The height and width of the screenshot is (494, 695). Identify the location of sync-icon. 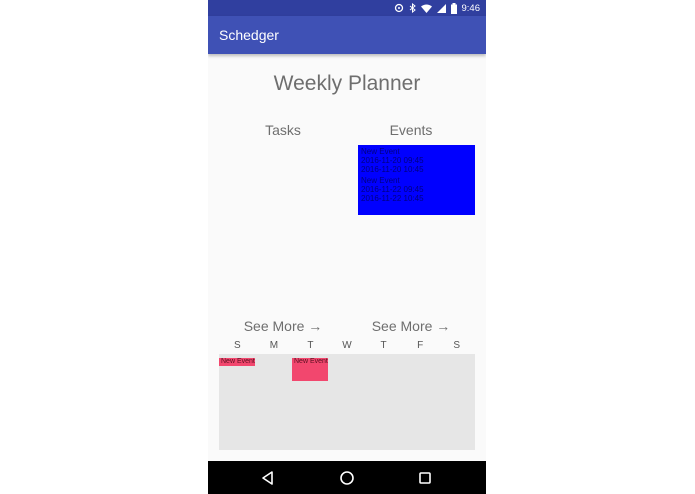
(399, 8).